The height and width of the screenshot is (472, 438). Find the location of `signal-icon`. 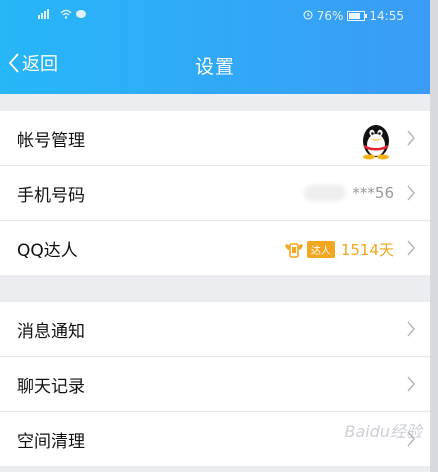

signal-icon is located at coordinates (47, 15).